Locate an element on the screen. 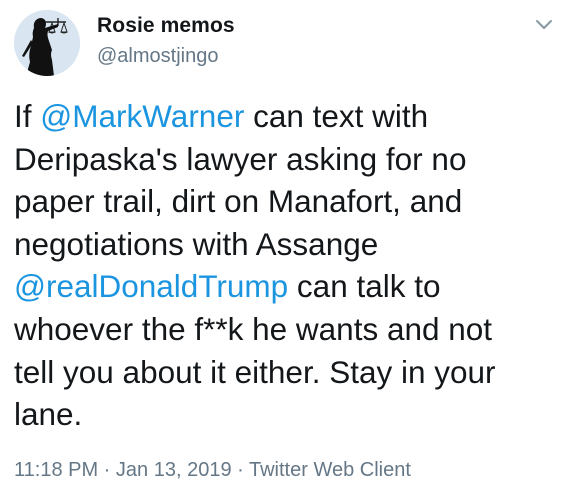  tweet-line: If @MarkWarner can text with is located at coordinates (284, 116).